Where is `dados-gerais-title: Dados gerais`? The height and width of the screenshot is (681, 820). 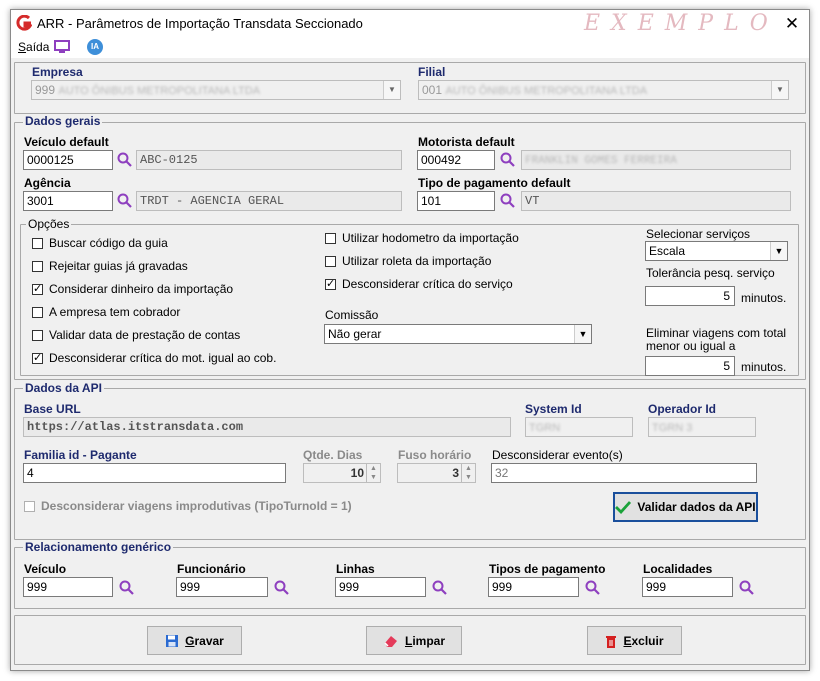 dados-gerais-title: Dados gerais is located at coordinates (63, 121).